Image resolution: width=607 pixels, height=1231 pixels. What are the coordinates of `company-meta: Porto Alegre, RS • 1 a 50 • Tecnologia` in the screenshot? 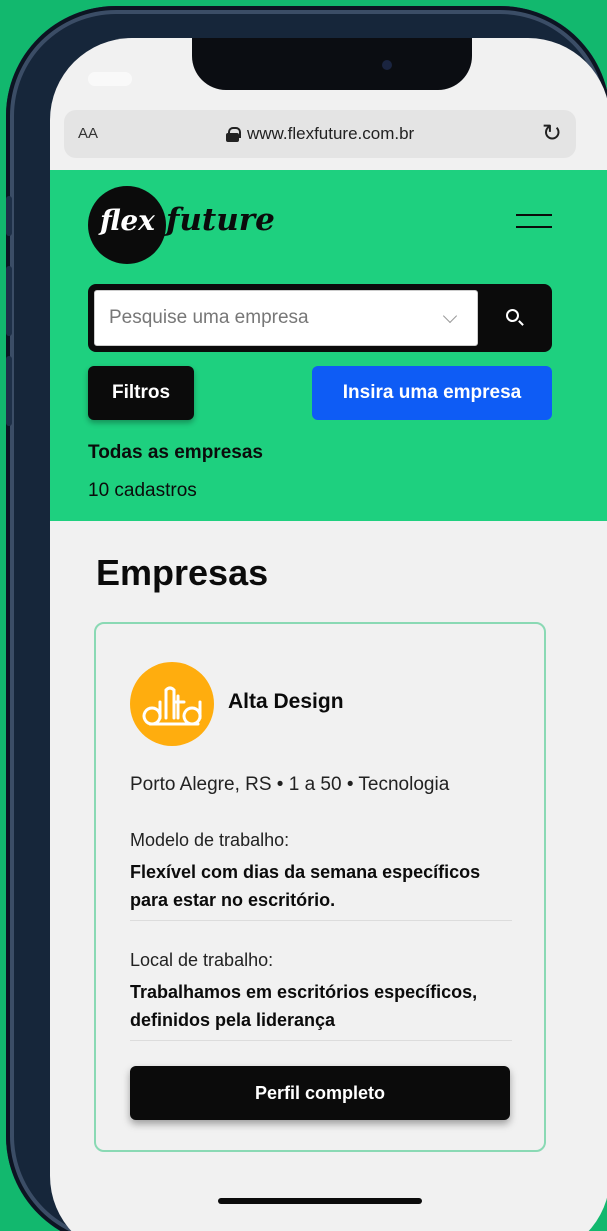 It's located at (290, 784).